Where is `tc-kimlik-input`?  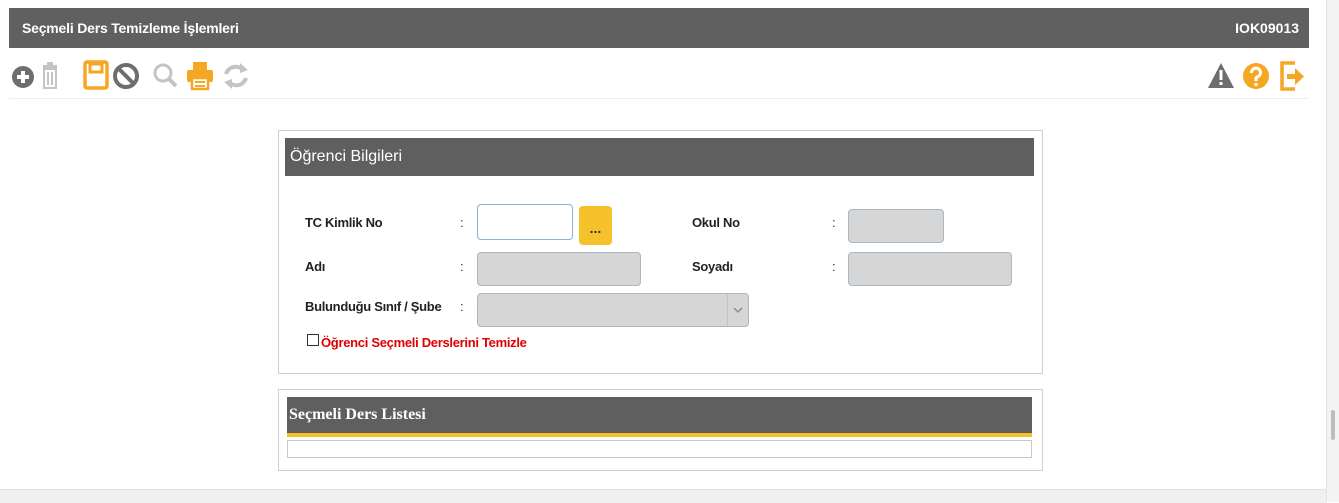
tc-kimlik-input is located at coordinates (525, 222).